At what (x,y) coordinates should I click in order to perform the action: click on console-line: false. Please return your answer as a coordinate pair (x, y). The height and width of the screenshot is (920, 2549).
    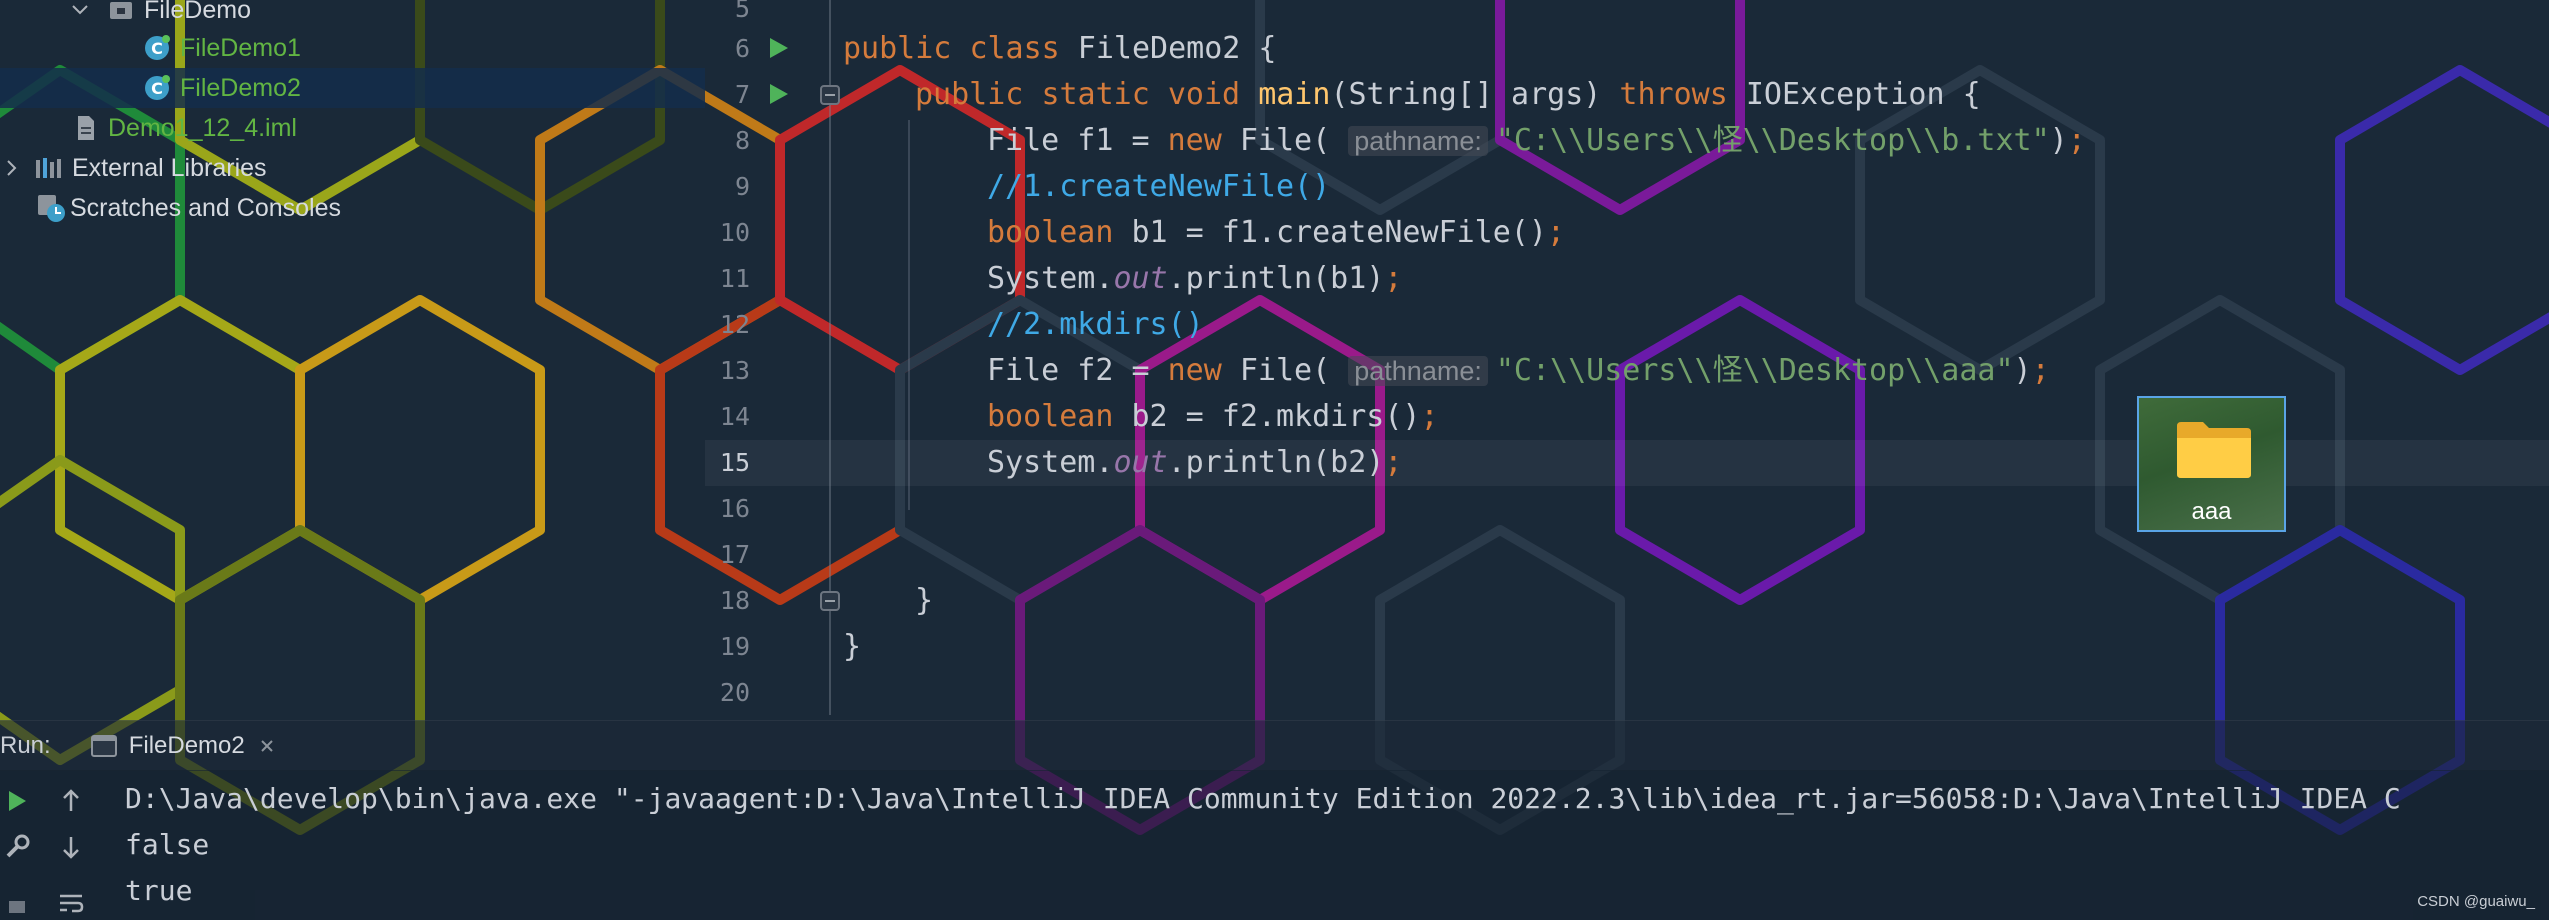
    Looking at the image, I should click on (167, 844).